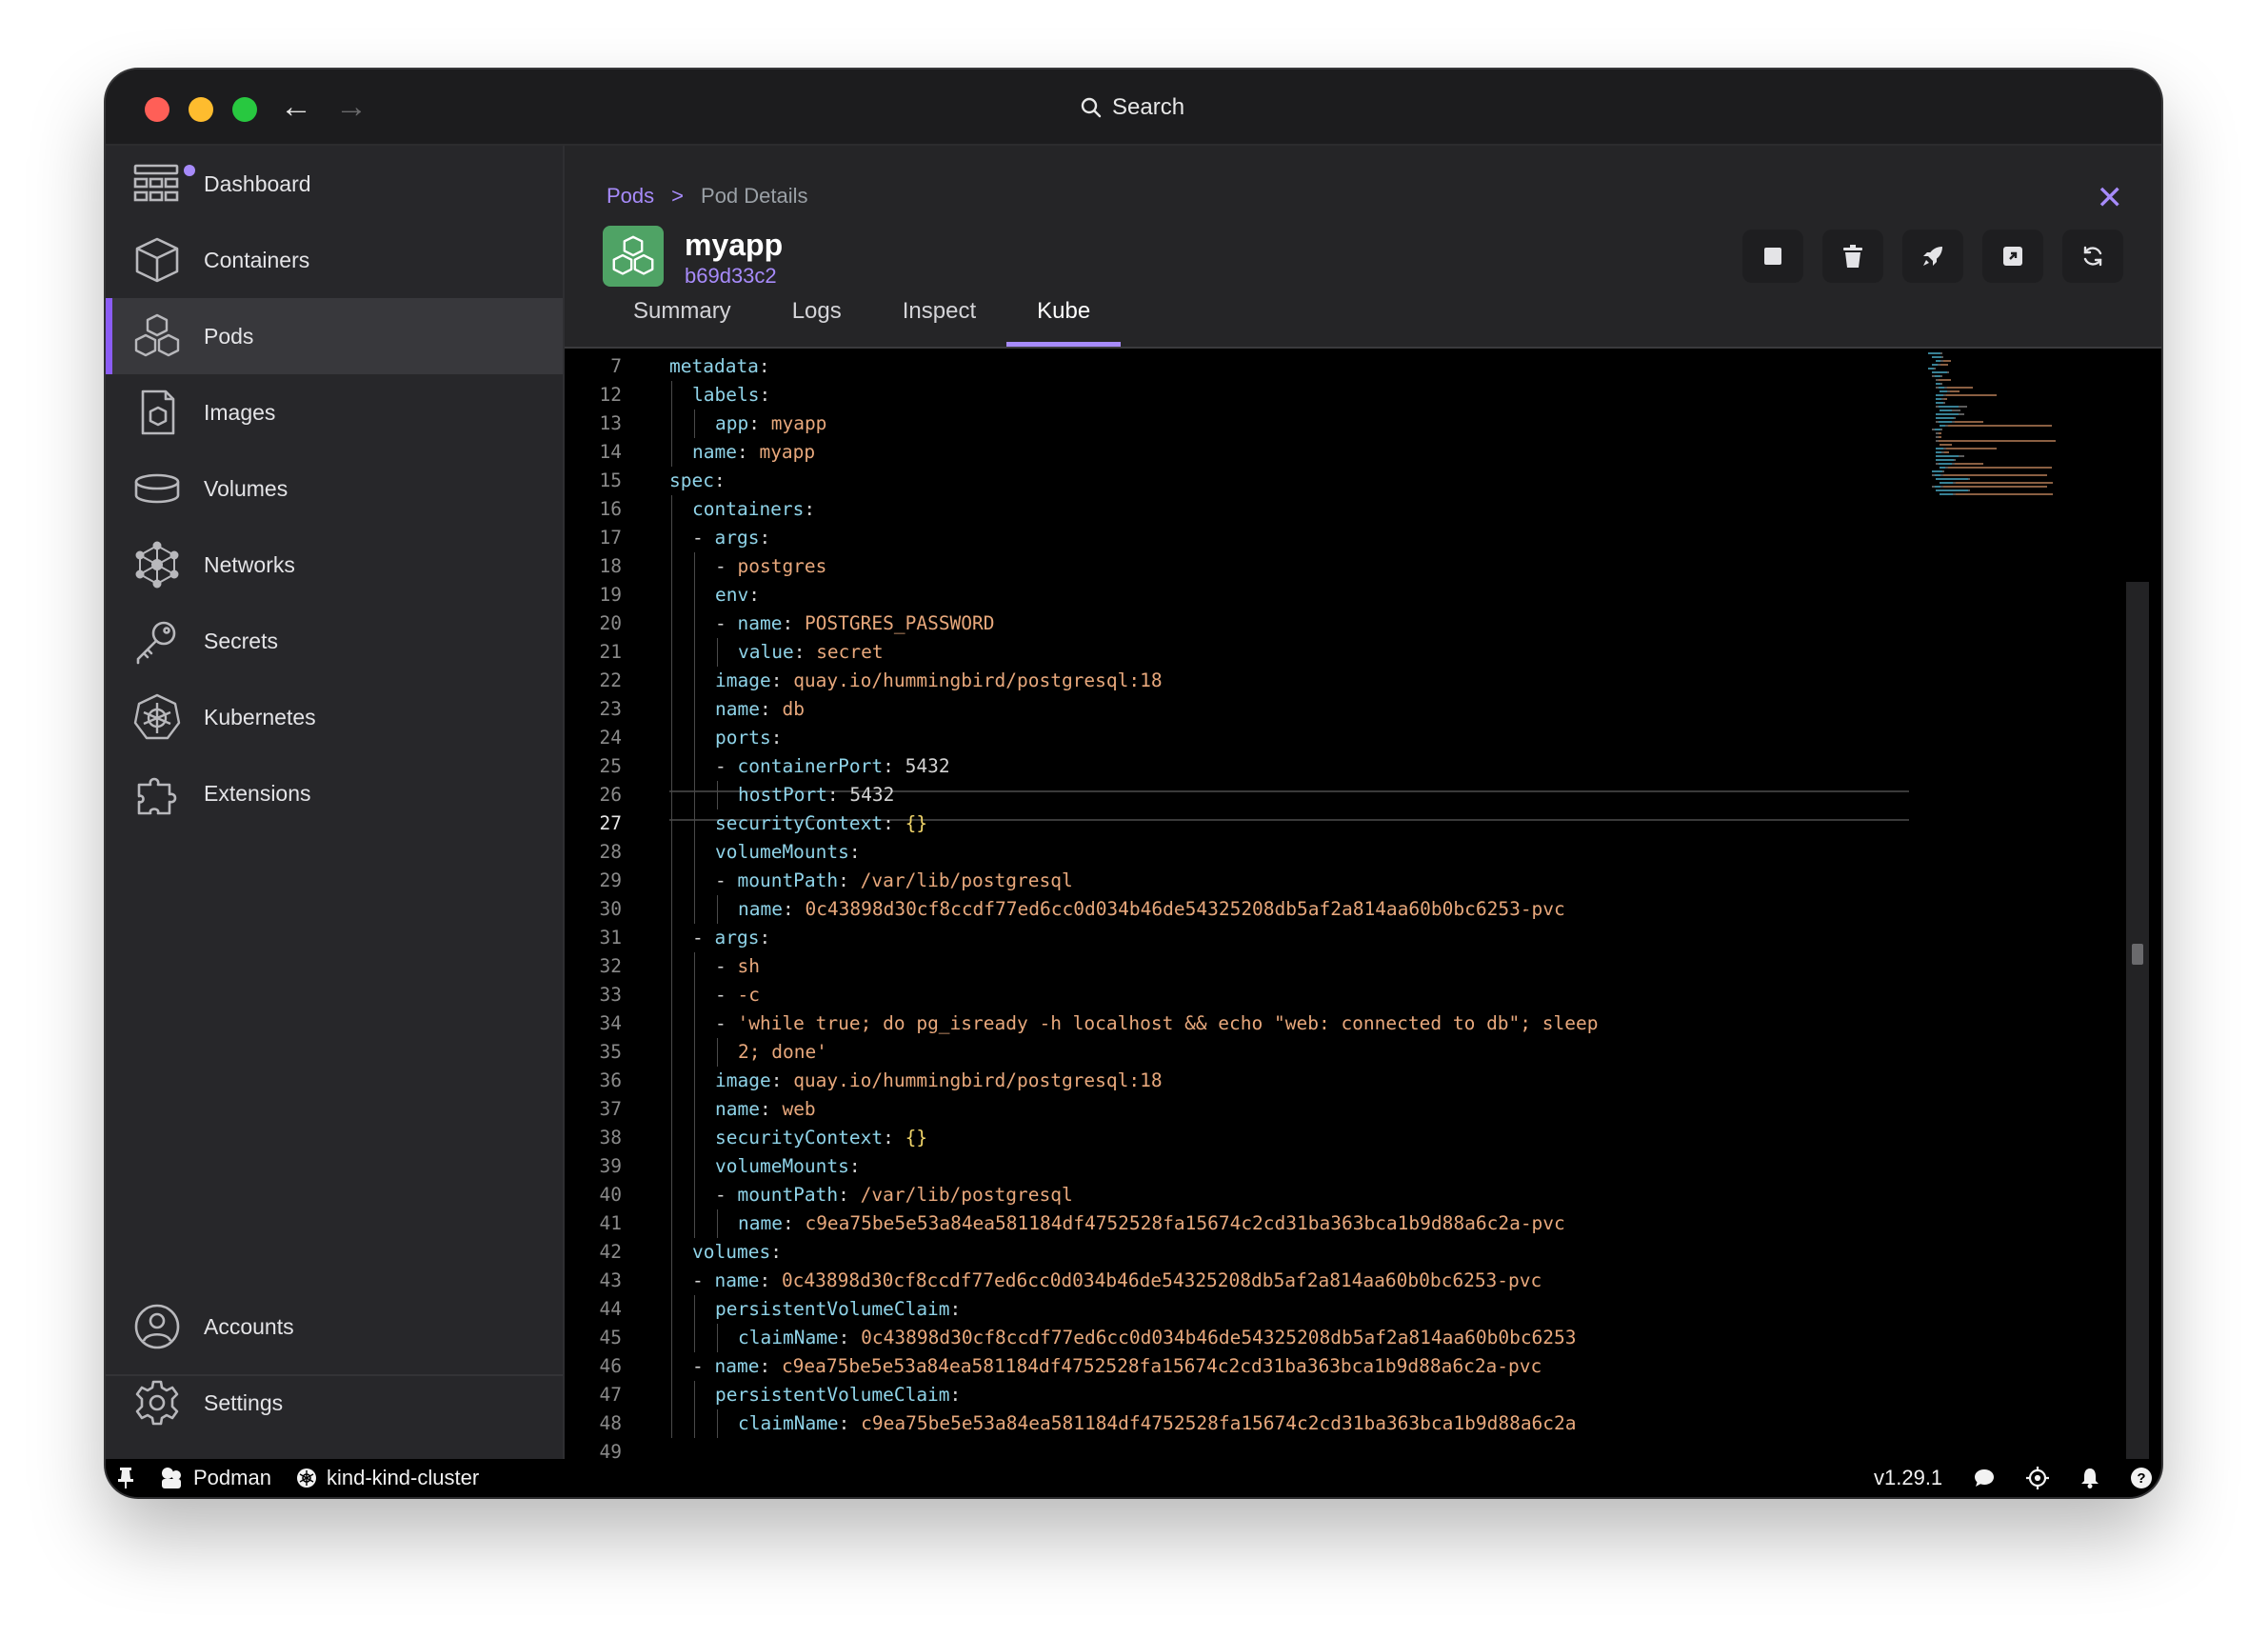 The image size is (2268, 1638). Describe the element at coordinates (1231, 452) in the screenshot. I see `code-line: 14 name: myapp` at that location.